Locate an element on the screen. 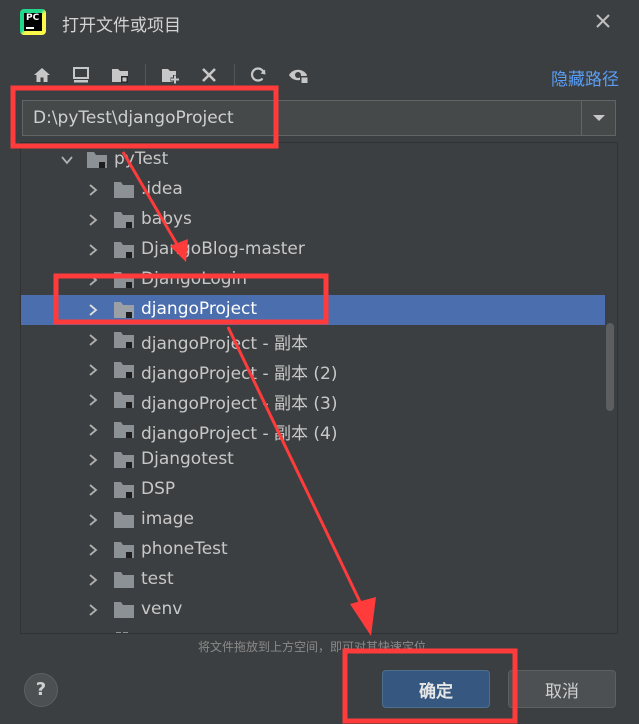 The height and width of the screenshot is (724, 639). tree-row-partial is located at coordinates (313, 629).